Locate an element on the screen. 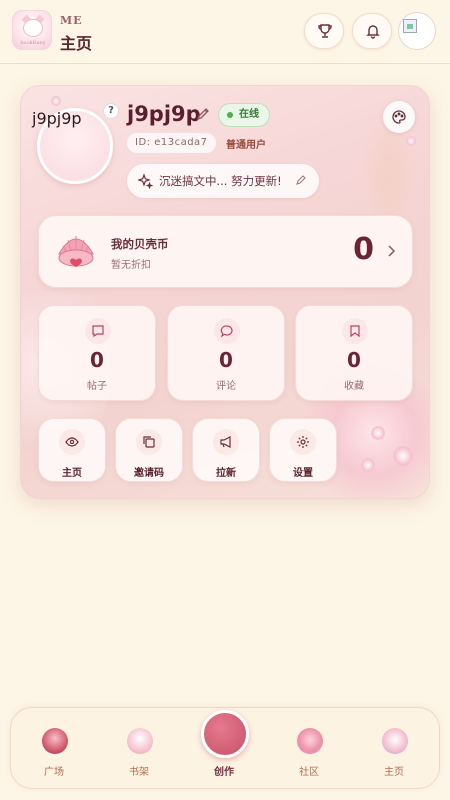  username: j9pj9p is located at coordinates (164, 114).